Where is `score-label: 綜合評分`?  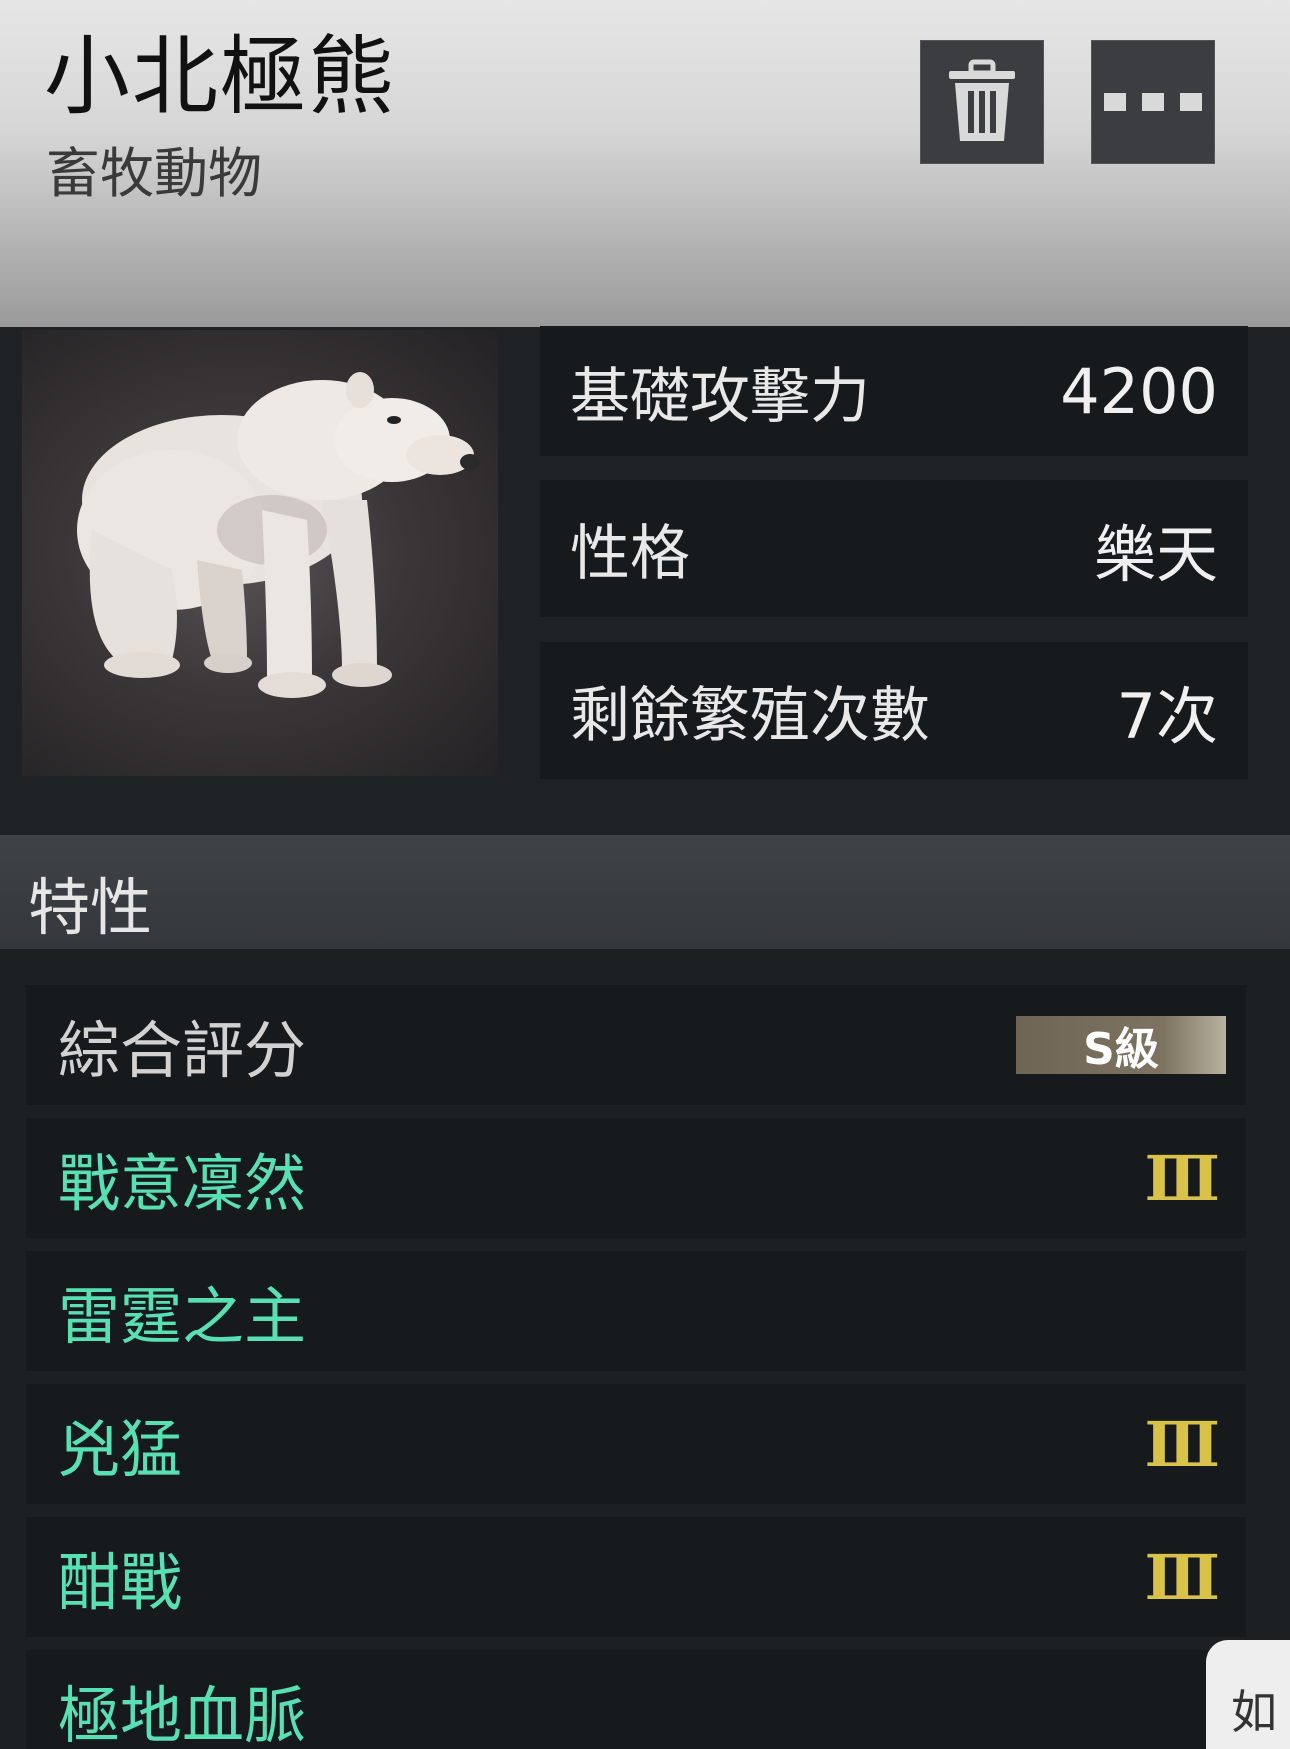 score-label: 綜合評分 is located at coordinates (182, 1050).